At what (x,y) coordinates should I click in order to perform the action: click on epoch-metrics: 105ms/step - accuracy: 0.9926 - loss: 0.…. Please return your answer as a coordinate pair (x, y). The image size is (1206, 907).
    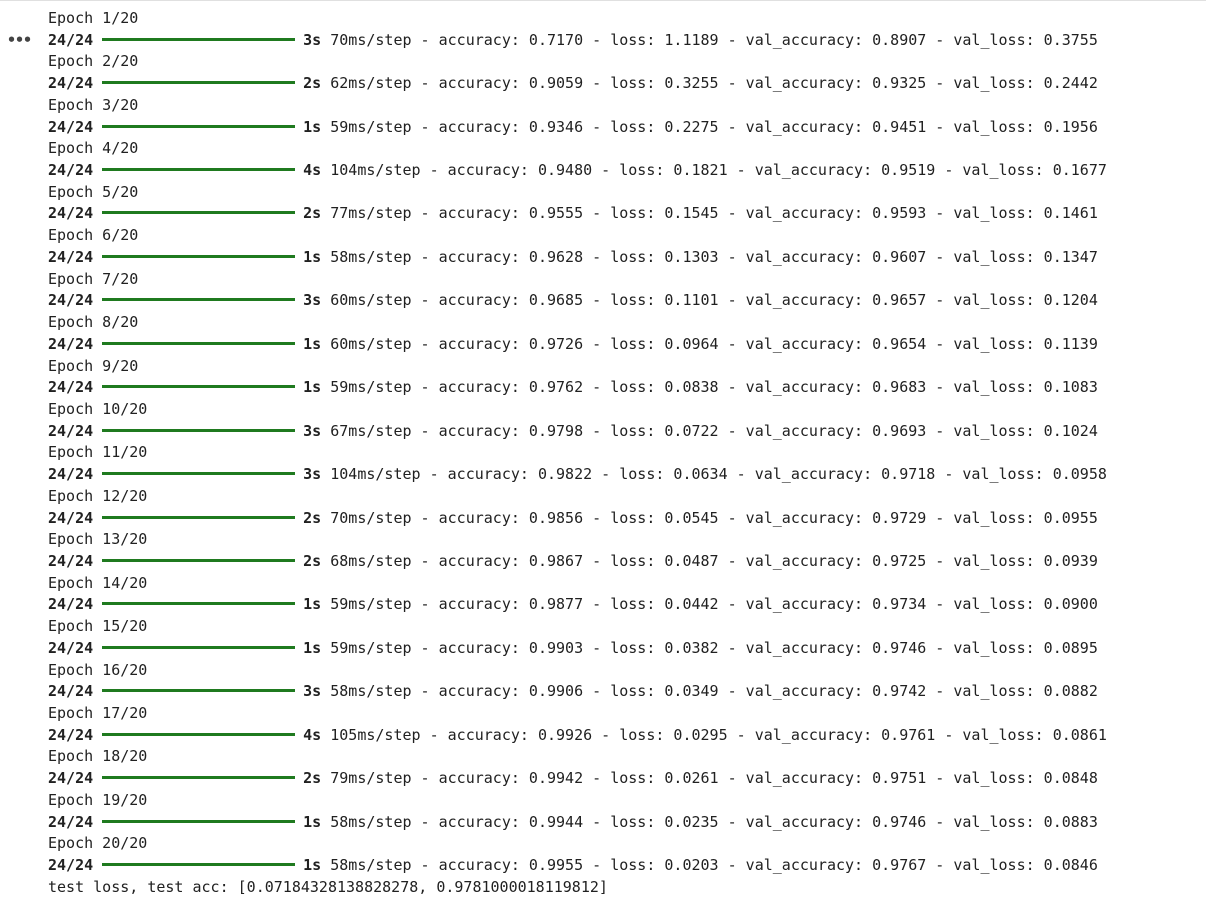
    Looking at the image, I should click on (718, 734).